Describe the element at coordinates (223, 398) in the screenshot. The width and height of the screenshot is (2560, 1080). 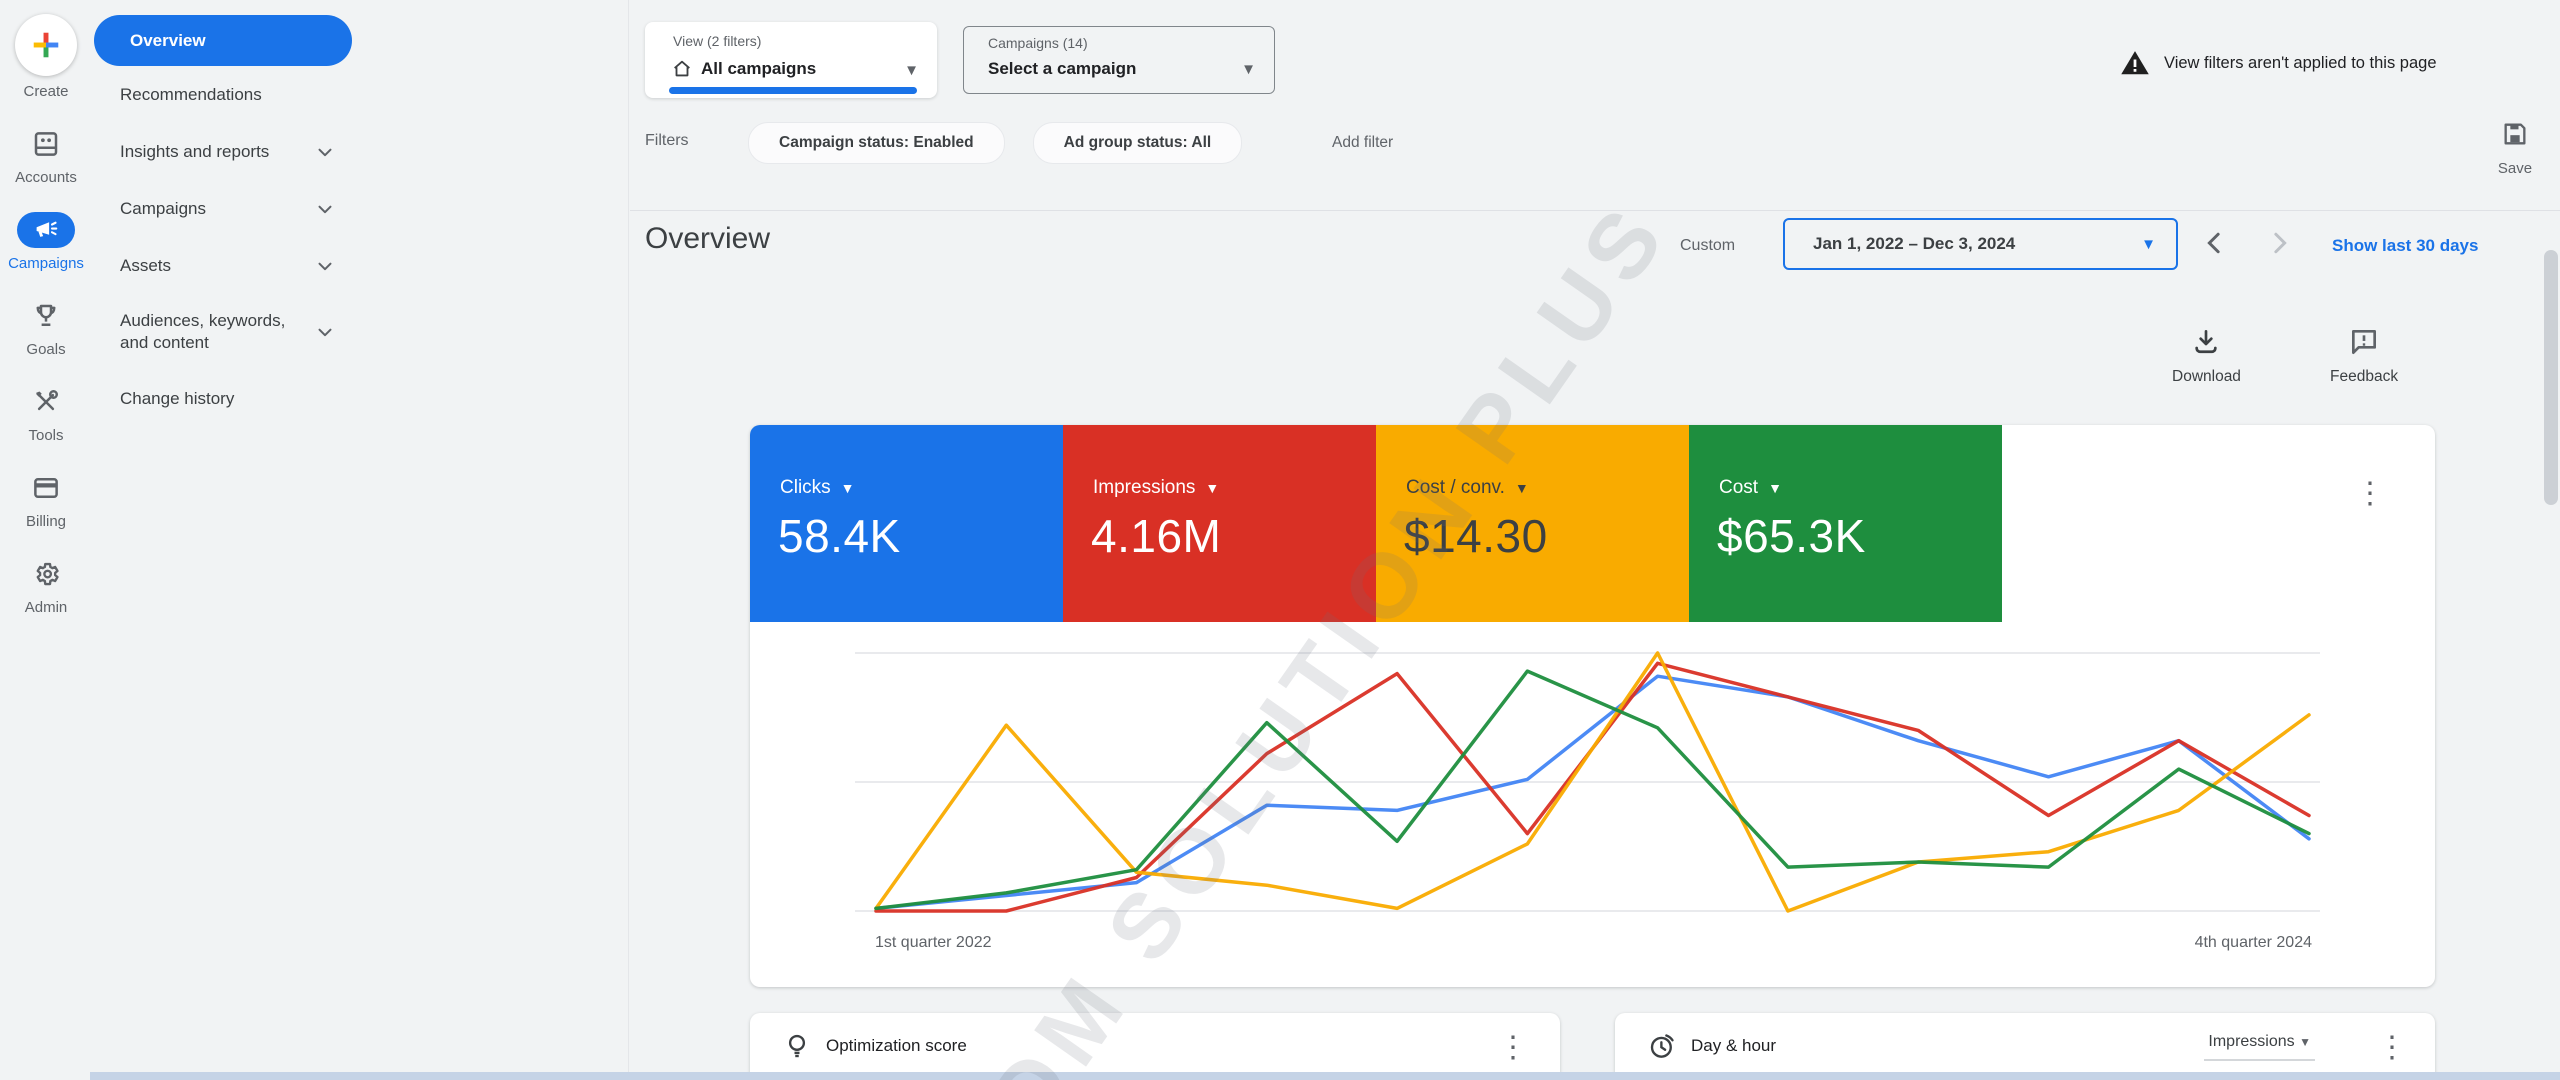
I see `nav-item-change-history: Change history` at that location.